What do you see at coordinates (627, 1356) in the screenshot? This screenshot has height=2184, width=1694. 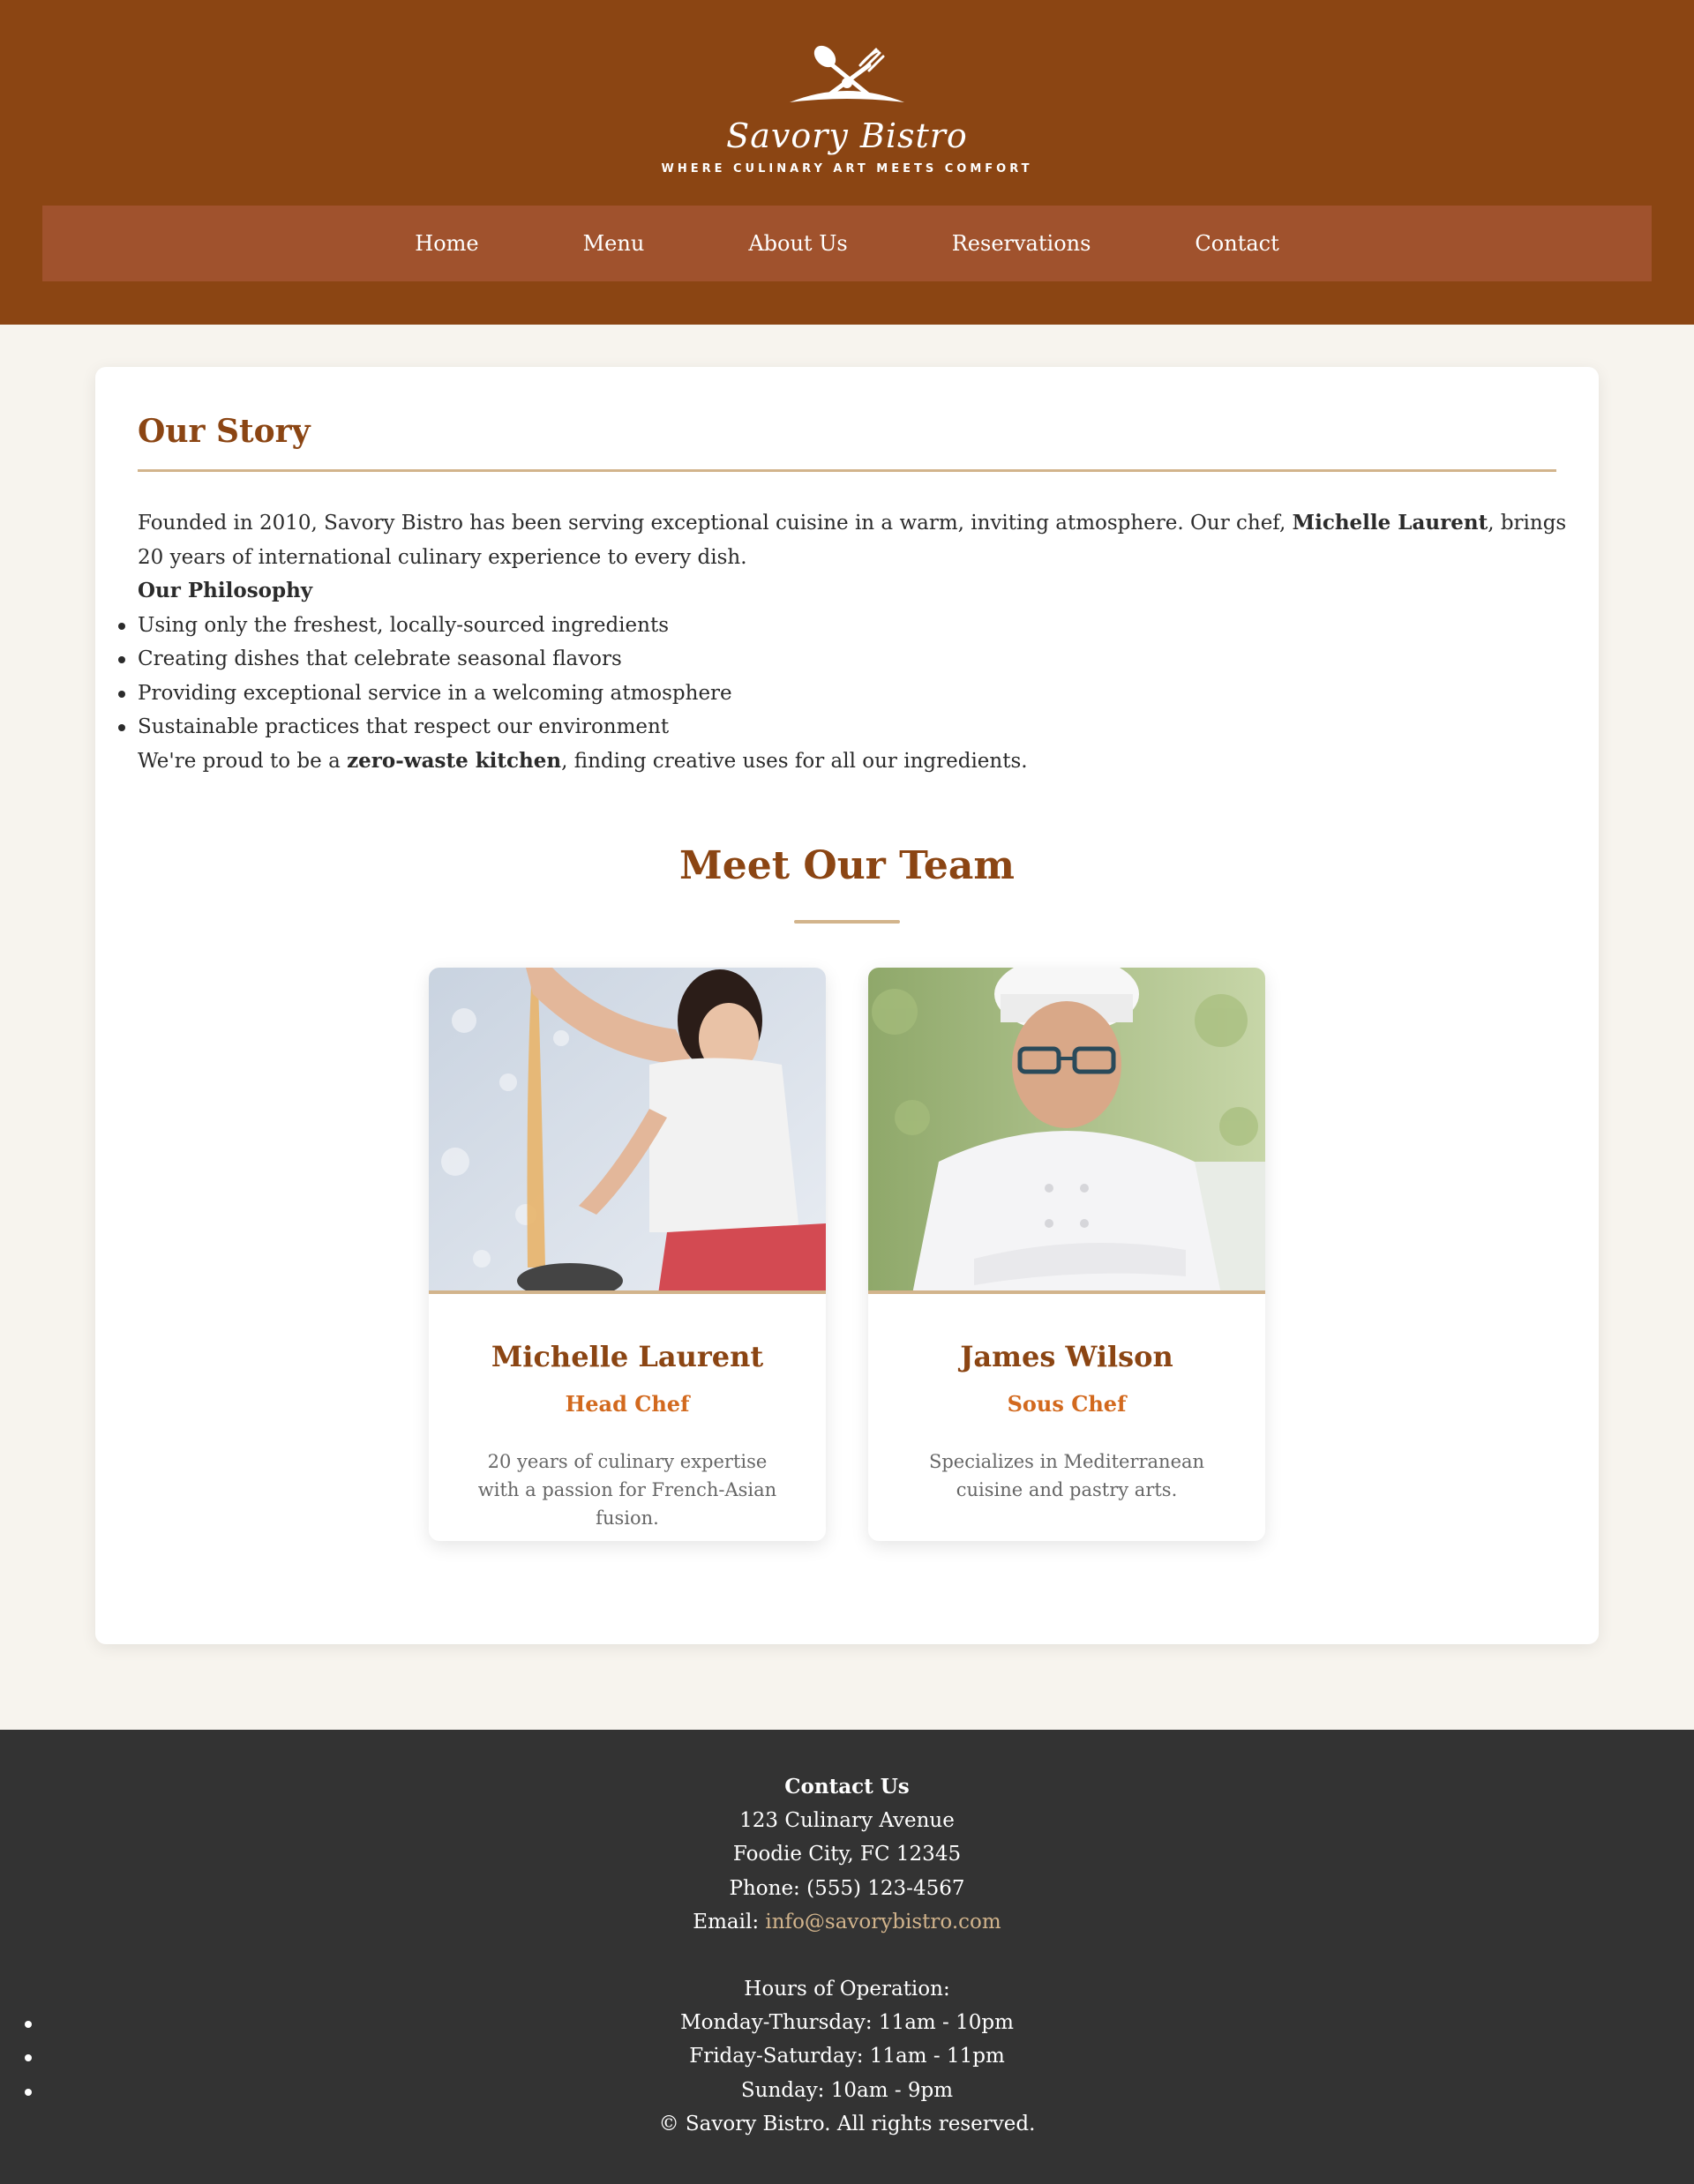 I see `member-name: Michelle Laurent` at bounding box center [627, 1356].